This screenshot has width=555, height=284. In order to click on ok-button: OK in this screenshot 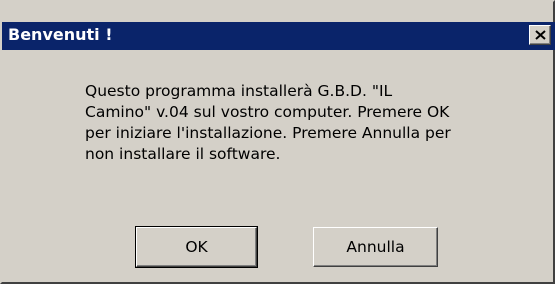, I will do `click(196, 247)`.